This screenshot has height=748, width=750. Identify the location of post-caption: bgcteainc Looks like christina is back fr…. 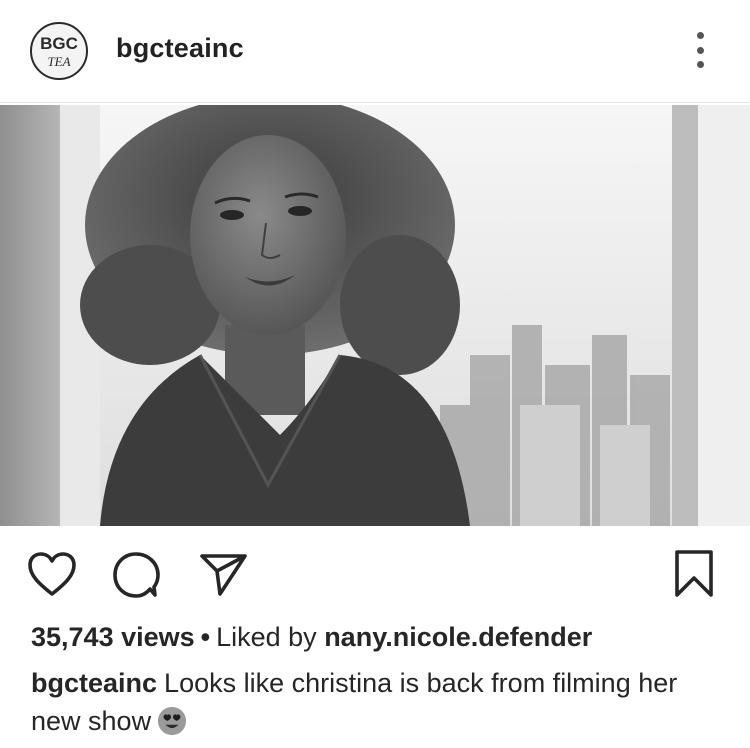
(376, 702).